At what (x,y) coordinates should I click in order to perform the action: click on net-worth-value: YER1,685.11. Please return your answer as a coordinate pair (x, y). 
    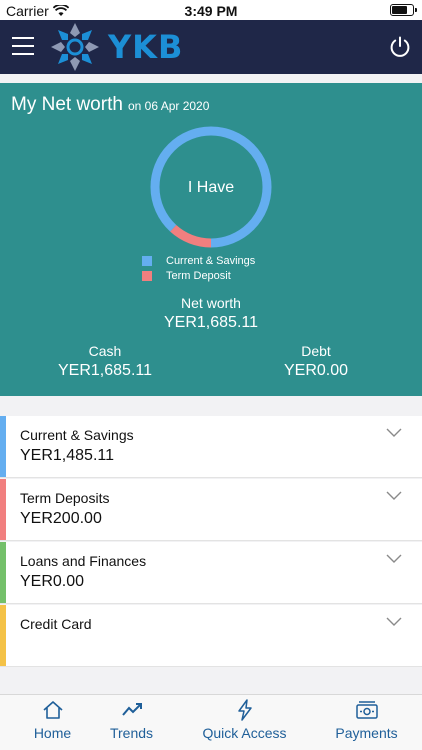
    Looking at the image, I should click on (211, 322).